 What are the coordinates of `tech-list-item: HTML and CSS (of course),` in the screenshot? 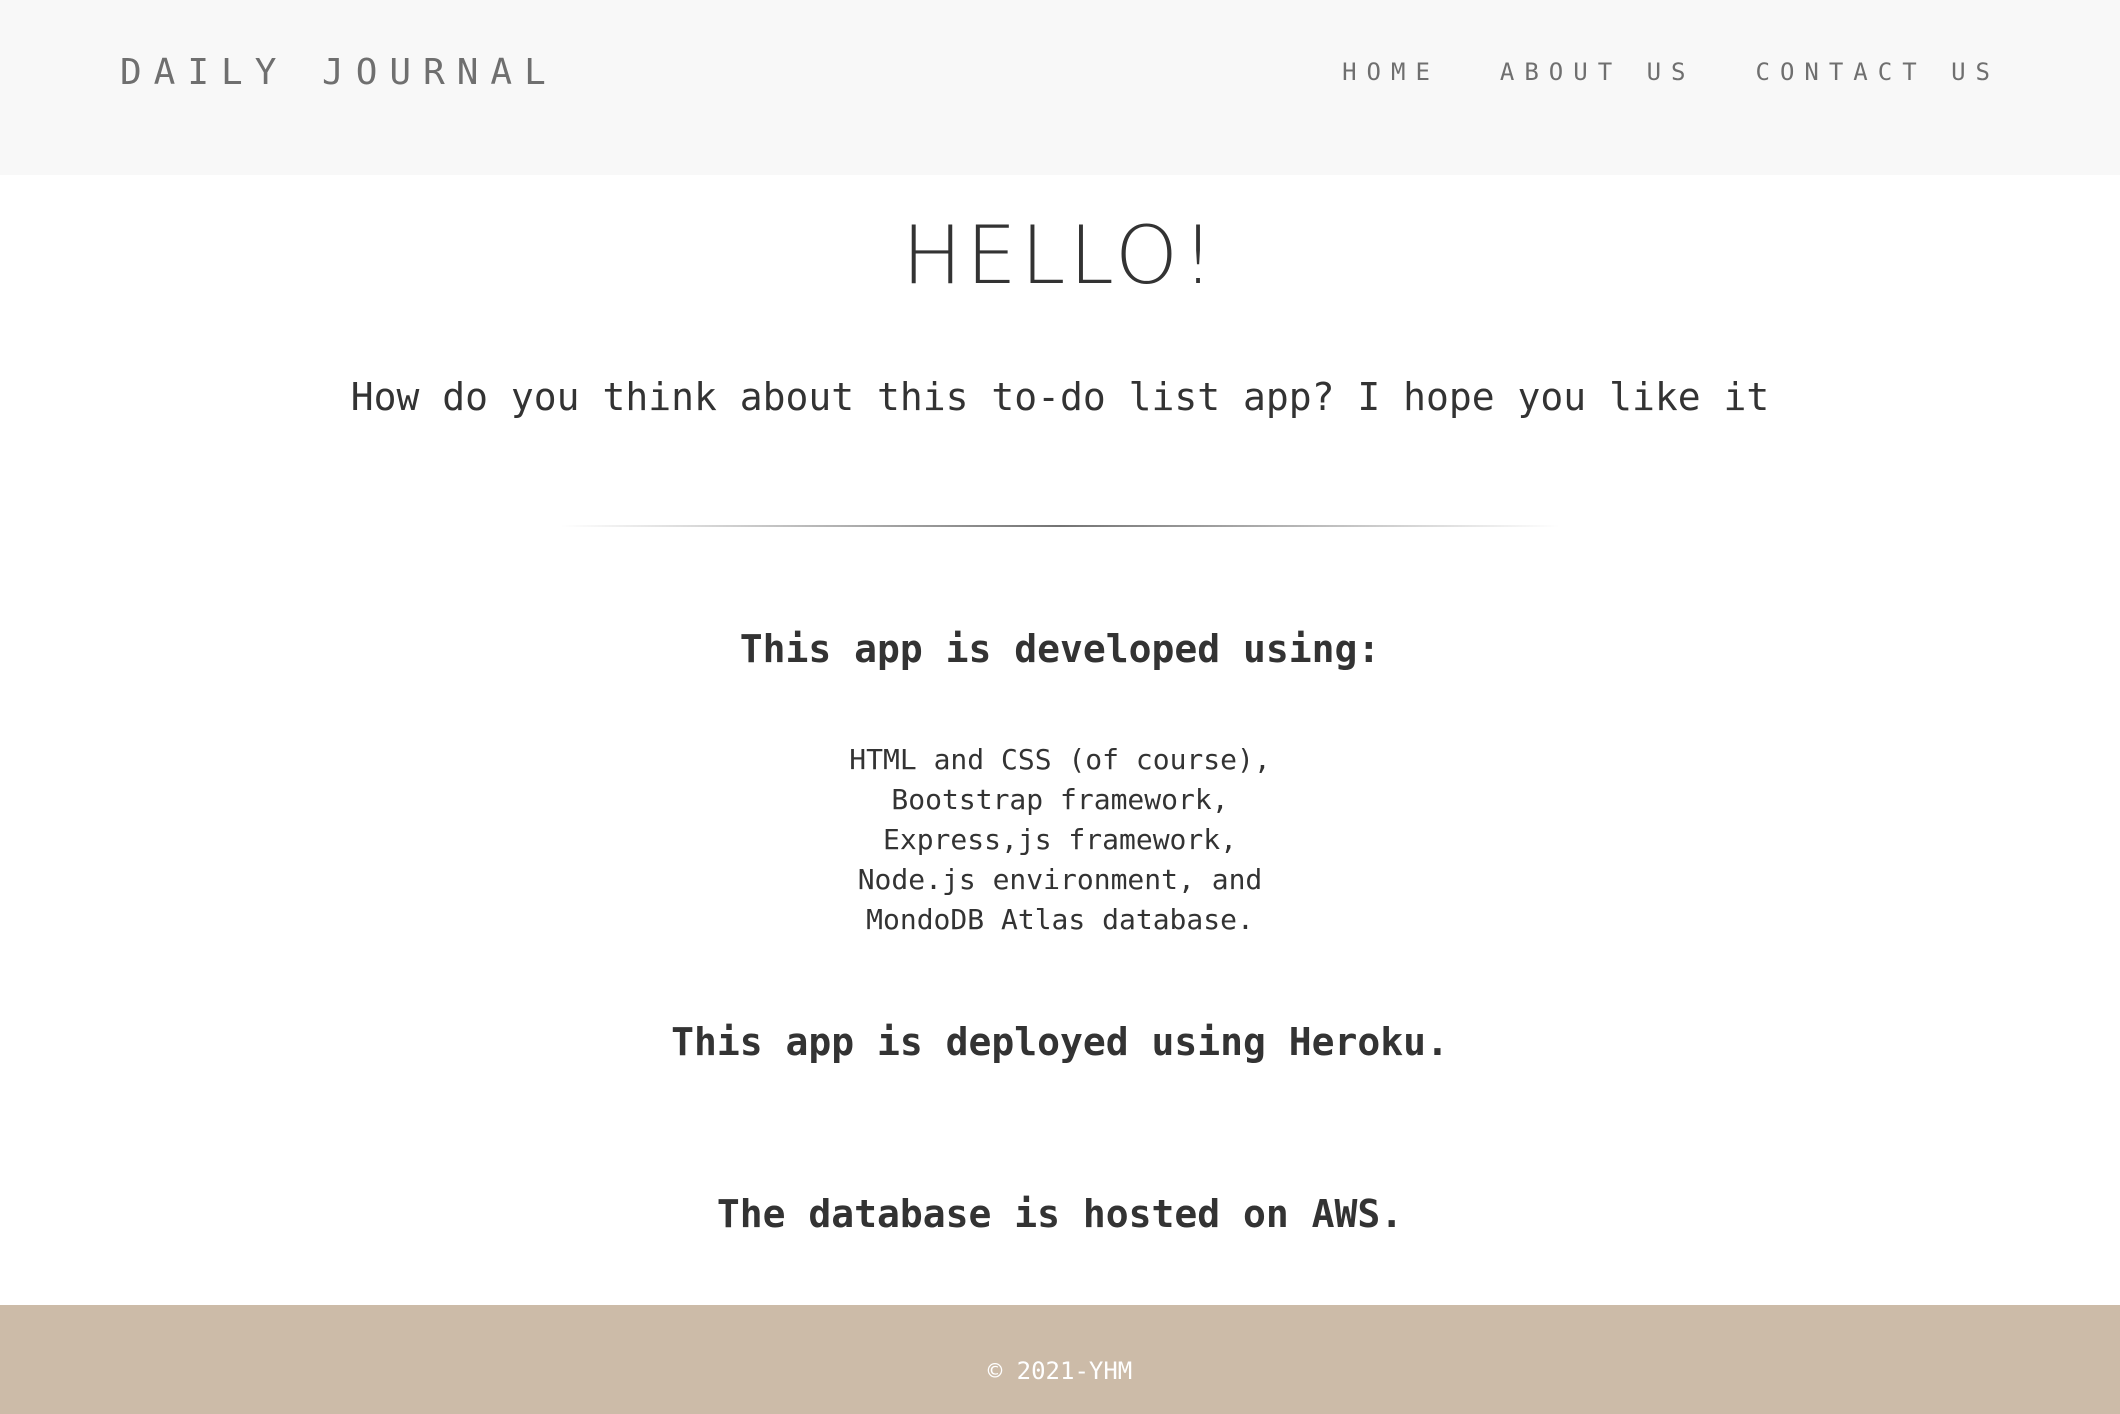 It's located at (1060, 759).